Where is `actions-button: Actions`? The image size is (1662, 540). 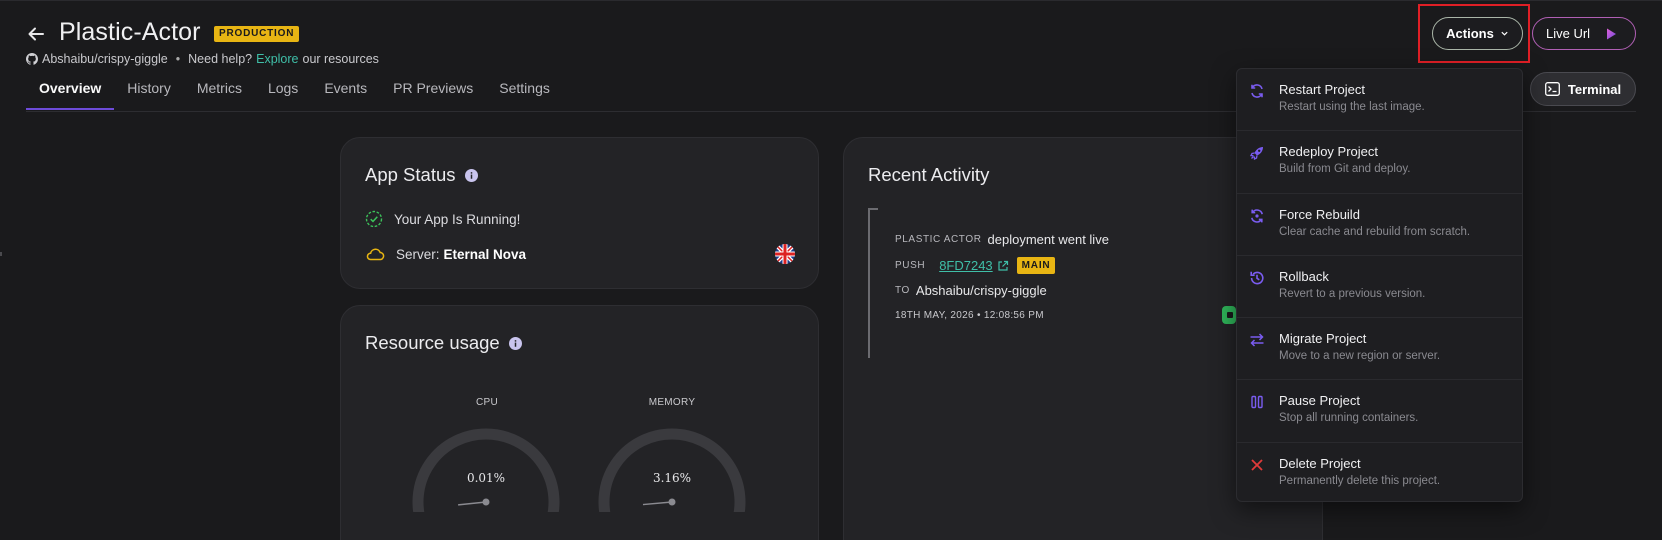
actions-button: Actions is located at coordinates (1477, 33).